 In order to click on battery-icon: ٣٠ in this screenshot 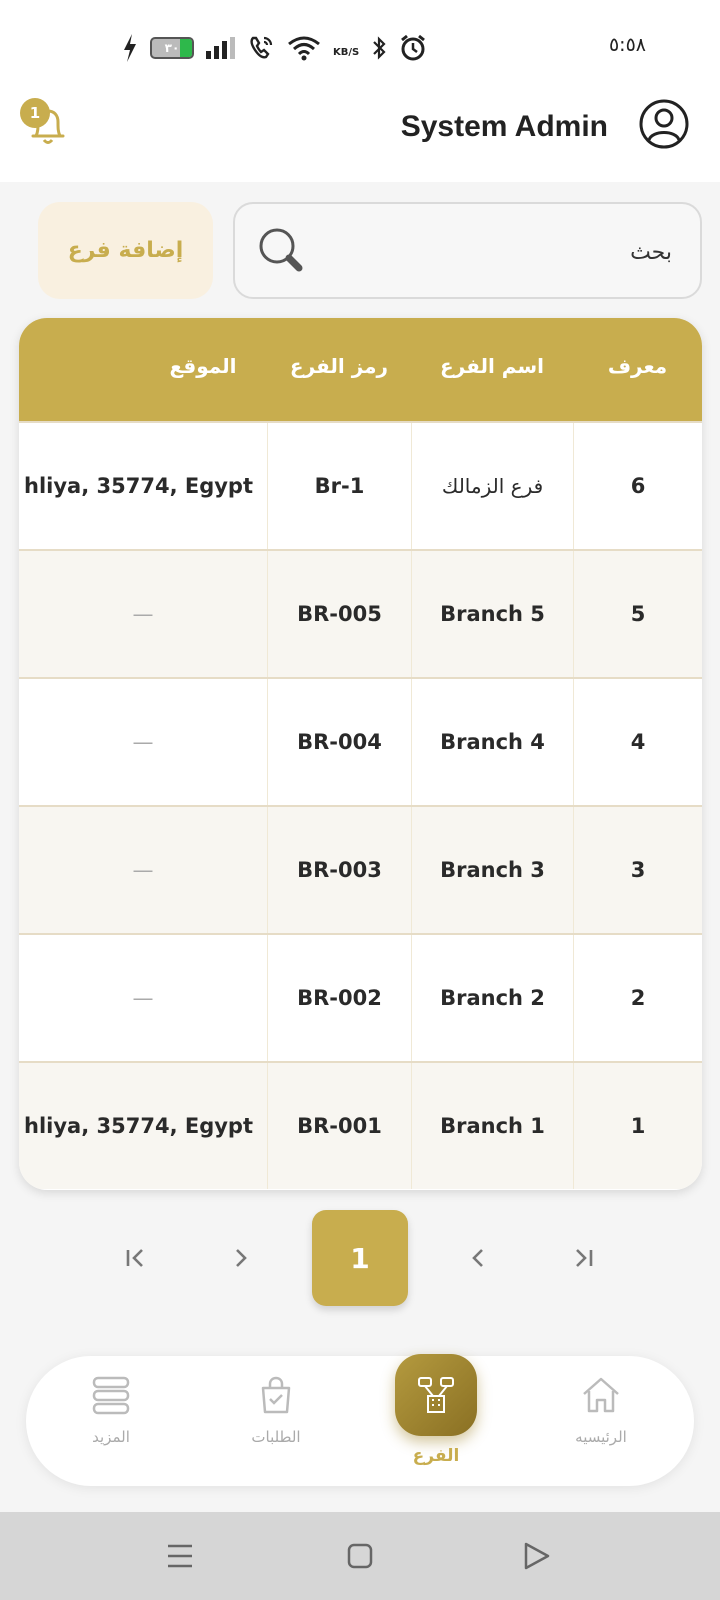, I will do `click(172, 48)`.